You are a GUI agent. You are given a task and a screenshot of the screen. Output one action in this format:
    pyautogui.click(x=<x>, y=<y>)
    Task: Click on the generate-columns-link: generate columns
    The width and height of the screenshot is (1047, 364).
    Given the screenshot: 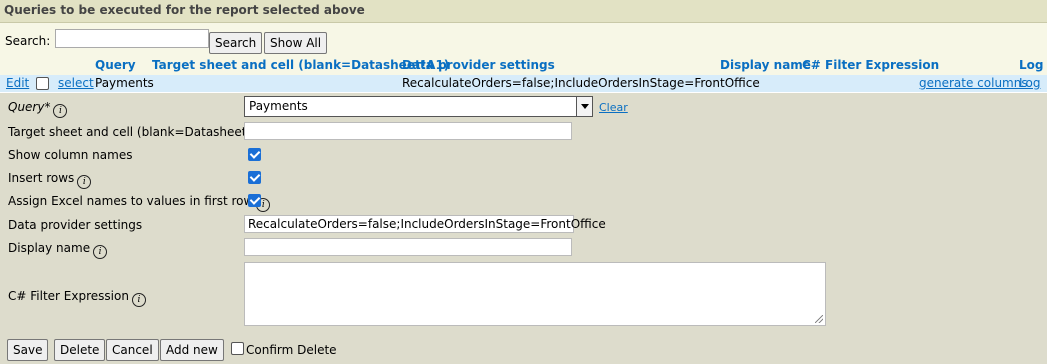 What is the action you would take?
    pyautogui.click(x=973, y=83)
    